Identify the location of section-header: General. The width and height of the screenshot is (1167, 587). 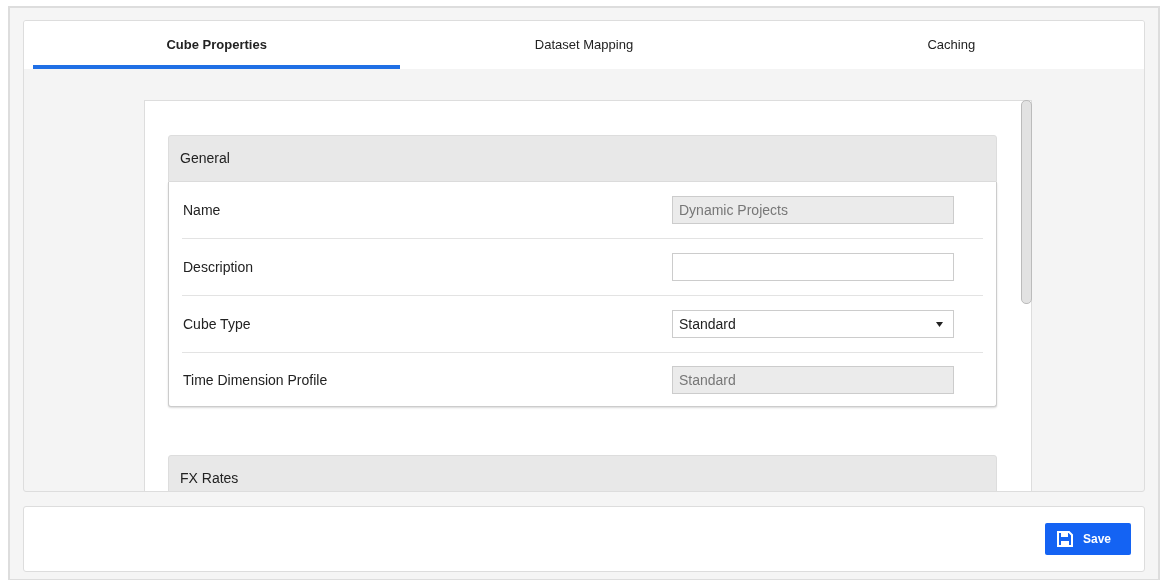
(582, 158).